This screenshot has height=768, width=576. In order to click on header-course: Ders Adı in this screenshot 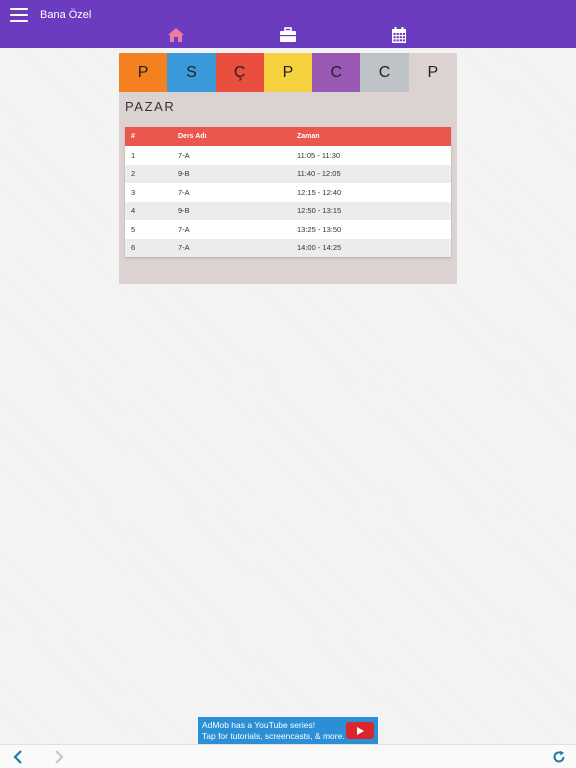, I will do `click(192, 136)`.